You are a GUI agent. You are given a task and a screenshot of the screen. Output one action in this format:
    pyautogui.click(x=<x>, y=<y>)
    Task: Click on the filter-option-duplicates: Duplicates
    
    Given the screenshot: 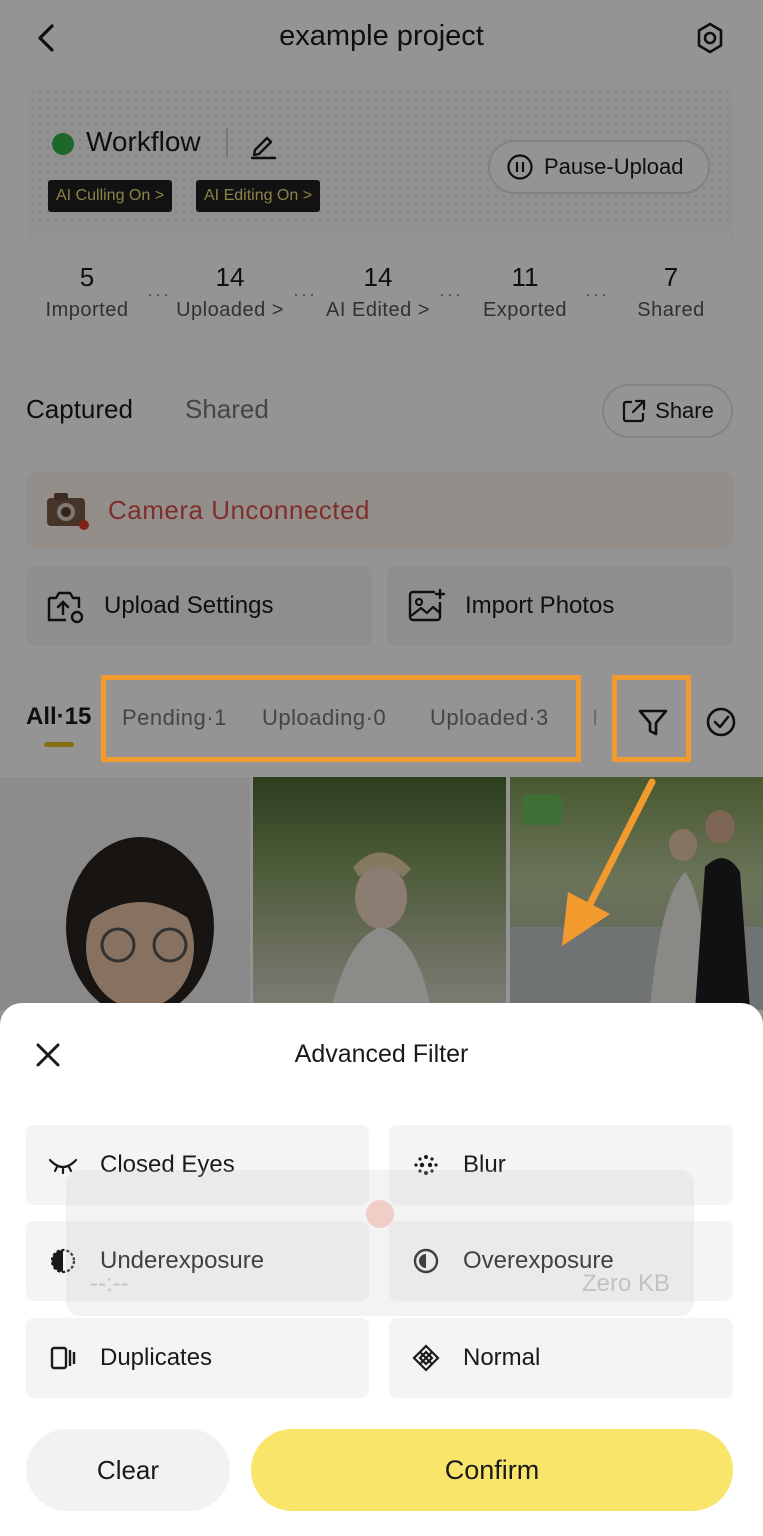 What is the action you would take?
    pyautogui.click(x=197, y=1358)
    